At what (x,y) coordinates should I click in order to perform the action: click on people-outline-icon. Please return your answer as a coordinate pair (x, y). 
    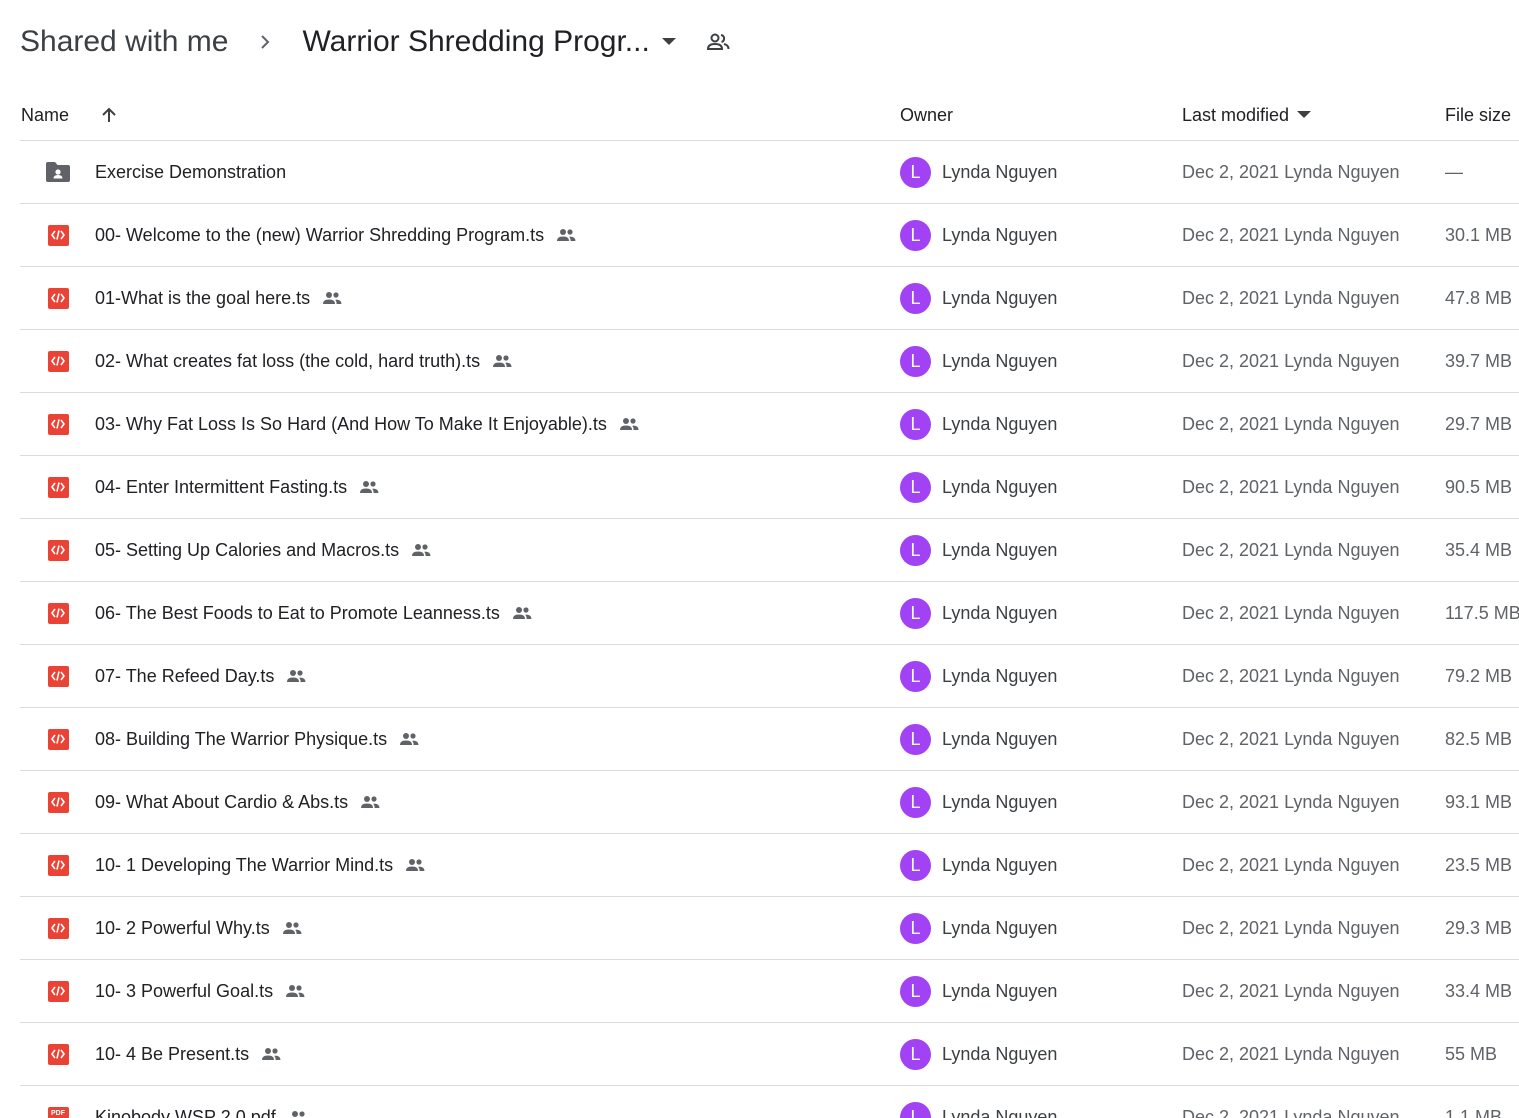
    Looking at the image, I should click on (718, 42).